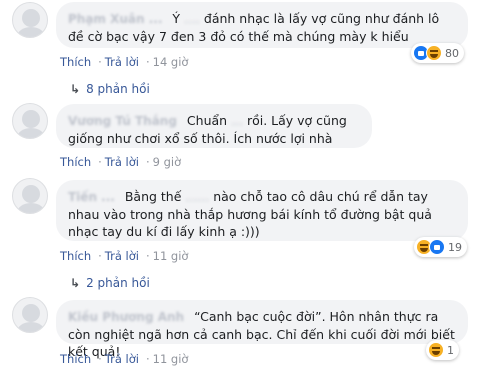 The height and width of the screenshot is (371, 497). Describe the element at coordinates (455, 247) in the screenshot. I see `reaction-count: 19` at that location.